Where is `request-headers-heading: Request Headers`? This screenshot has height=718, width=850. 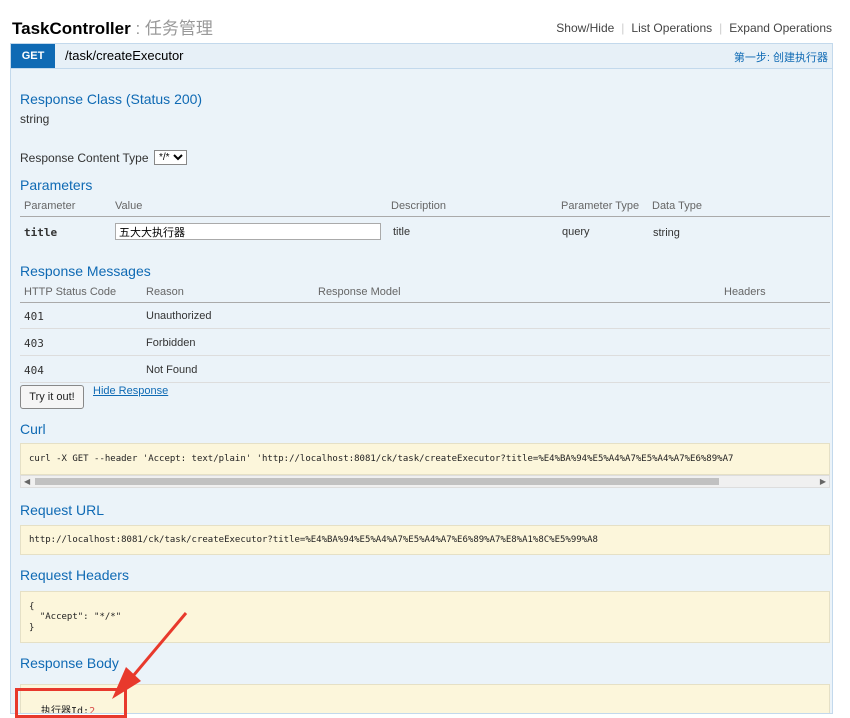
request-headers-heading: Request Headers is located at coordinates (74, 575).